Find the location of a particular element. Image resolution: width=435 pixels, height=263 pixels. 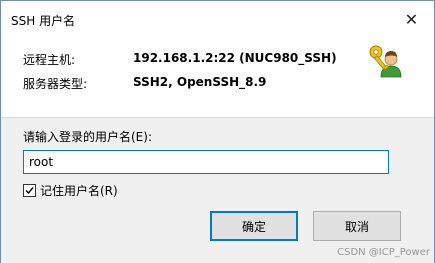

remember-username-label: 记住用户名(R) is located at coordinates (79, 190).